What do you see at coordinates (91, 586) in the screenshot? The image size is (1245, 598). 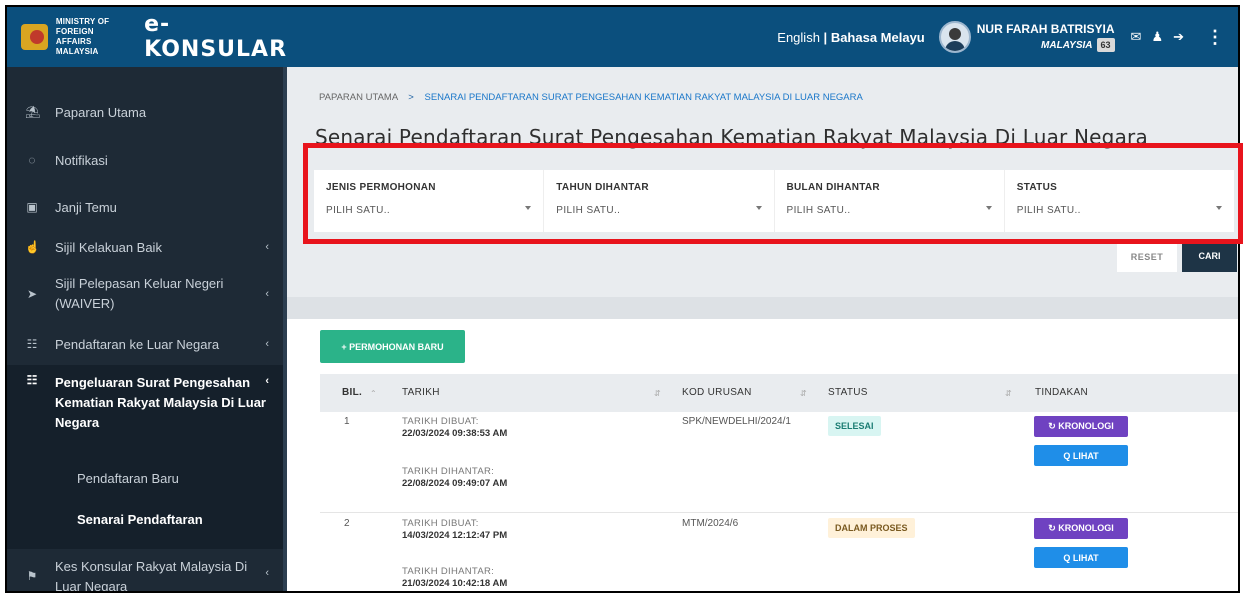 I see `sidebar-item-label-line2: Luar Negara` at bounding box center [91, 586].